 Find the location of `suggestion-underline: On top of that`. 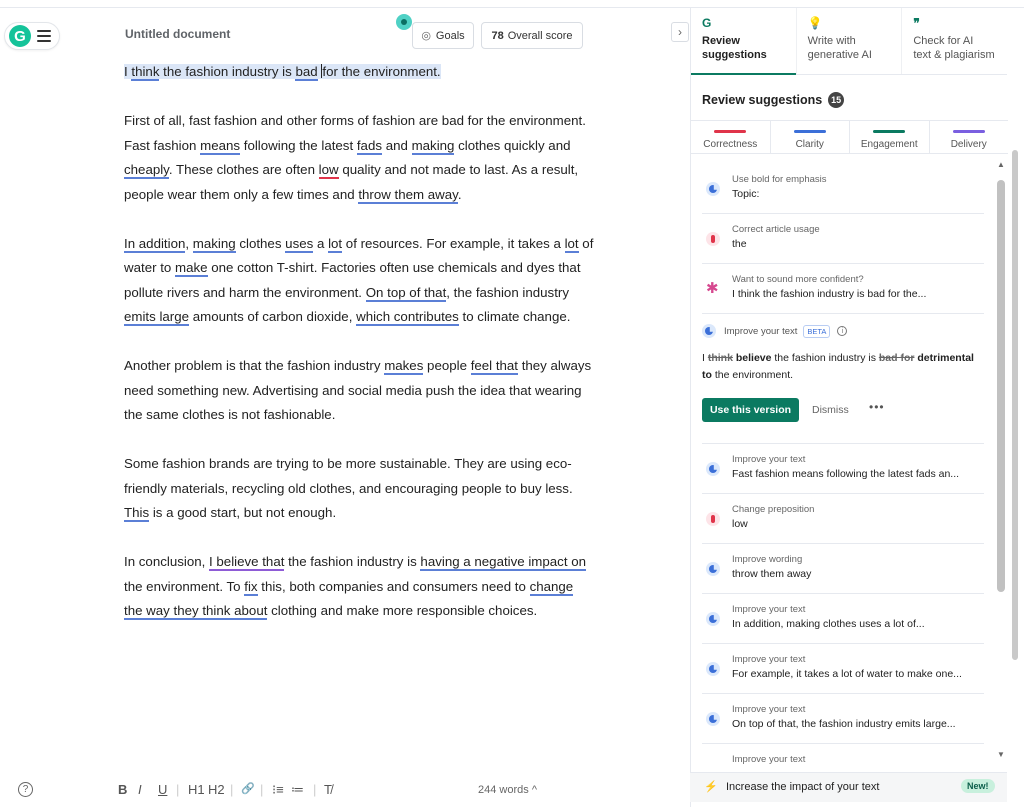

suggestion-underline: On top of that is located at coordinates (406, 293).